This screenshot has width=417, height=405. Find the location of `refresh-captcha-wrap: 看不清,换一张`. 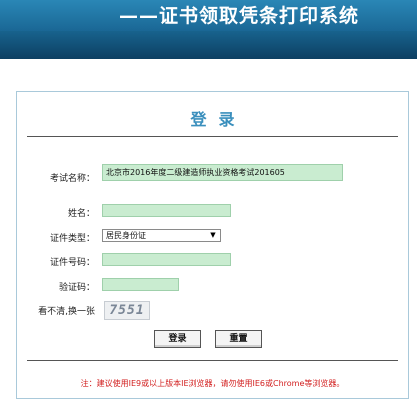

refresh-captcha-wrap: 看不清,换一张 is located at coordinates (56, 311).